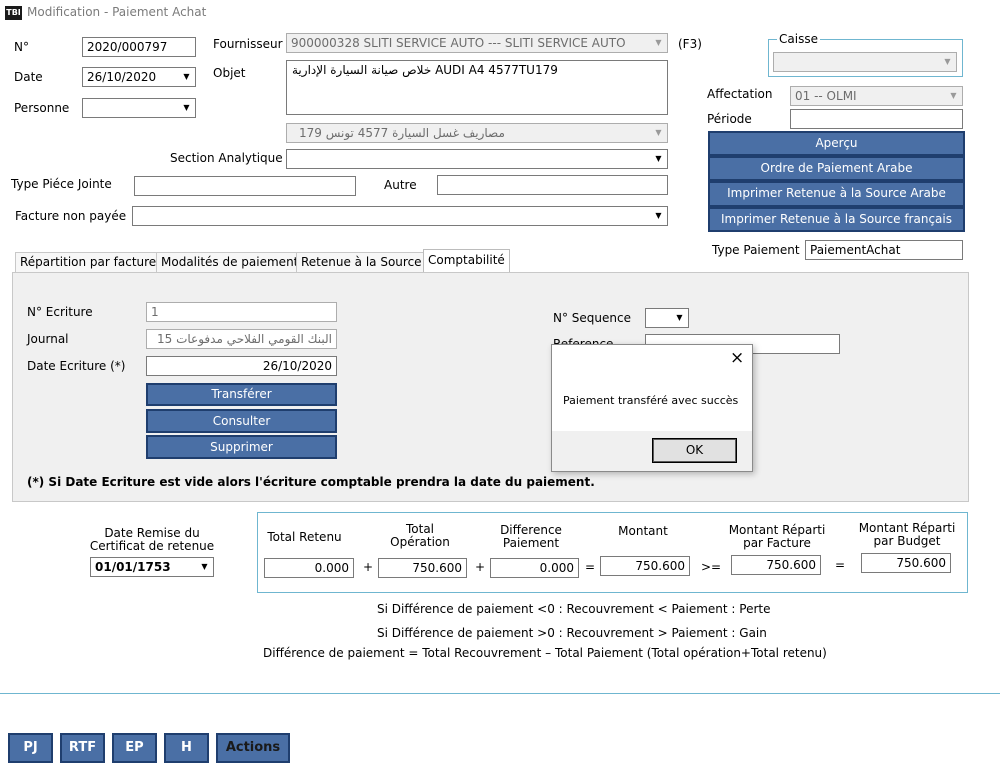 The image size is (1000, 768). I want to click on ecriture-field: 1, so click(241, 312).